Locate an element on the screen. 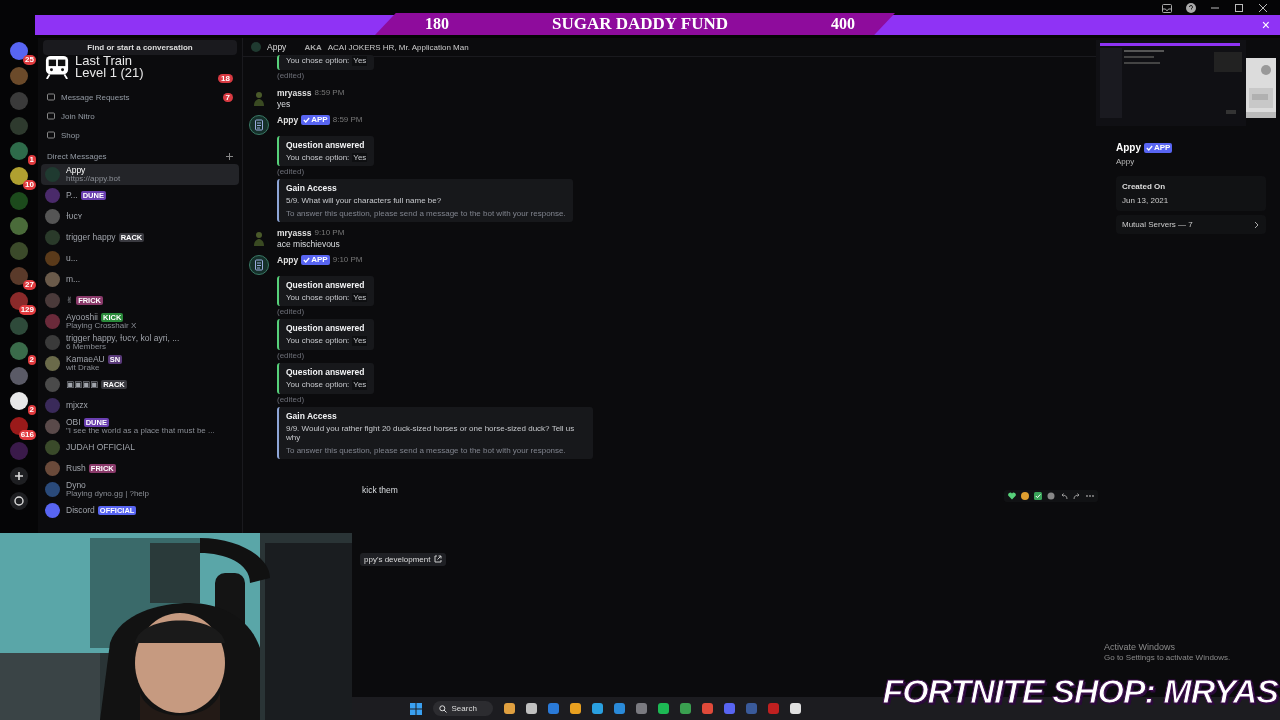 This screenshot has height=720, width=1280. nav-item: Shop is located at coordinates (140, 135).